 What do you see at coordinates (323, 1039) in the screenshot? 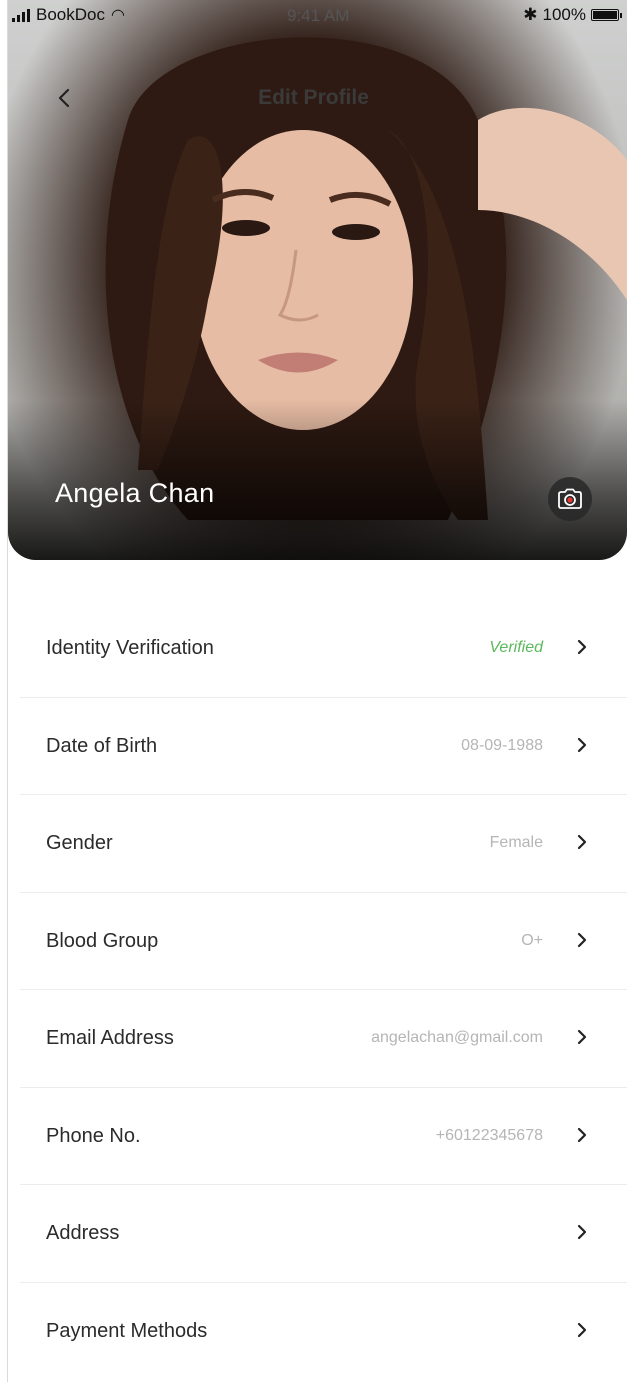
I see `settings-row-email-address: Email Address angelachan@gmail.com` at bounding box center [323, 1039].